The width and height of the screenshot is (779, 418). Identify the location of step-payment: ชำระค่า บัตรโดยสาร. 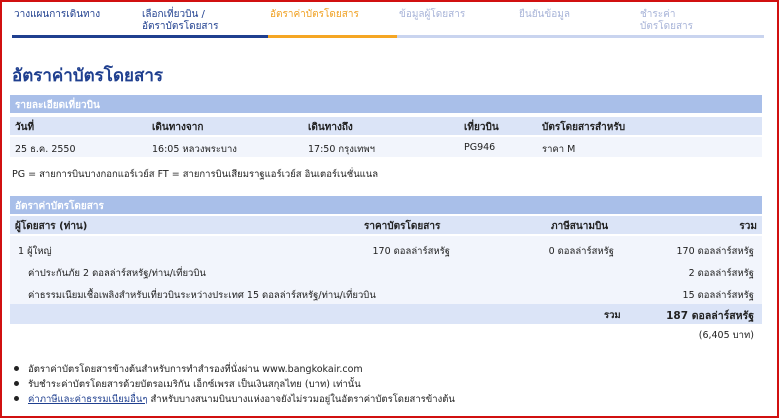
(701, 23).